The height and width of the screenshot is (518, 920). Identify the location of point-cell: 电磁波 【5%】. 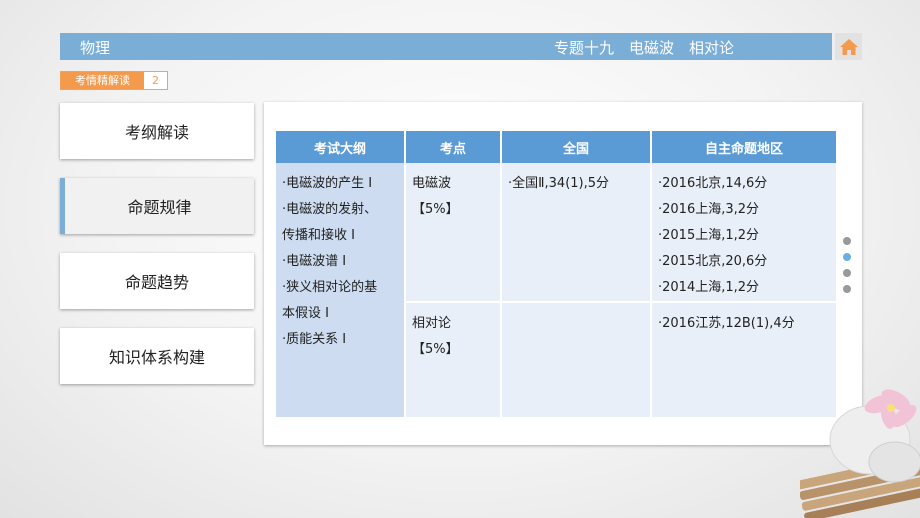
(453, 233).